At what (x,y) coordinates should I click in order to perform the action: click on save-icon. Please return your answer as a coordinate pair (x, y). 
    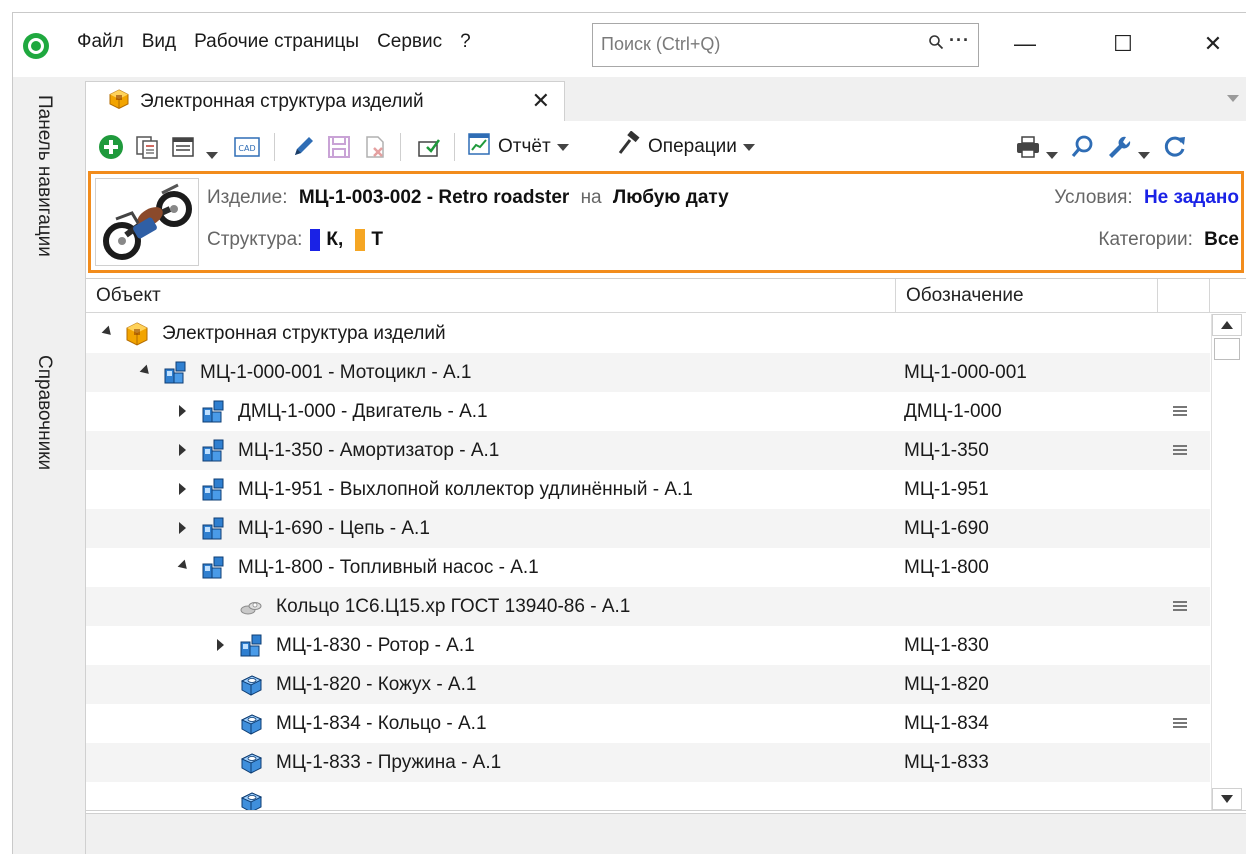
    Looking at the image, I should click on (339, 147).